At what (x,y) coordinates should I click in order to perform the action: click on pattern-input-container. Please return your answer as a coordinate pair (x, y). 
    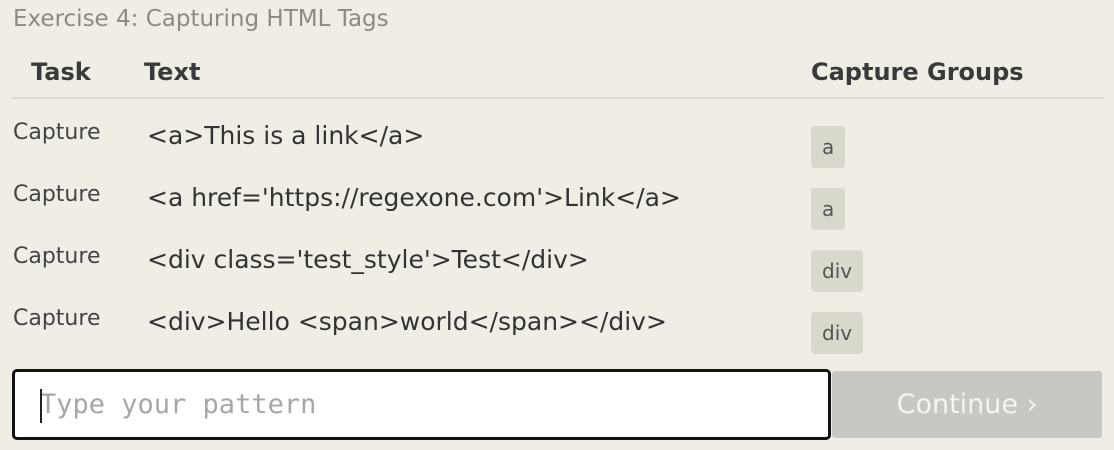
    Looking at the image, I should click on (421, 404).